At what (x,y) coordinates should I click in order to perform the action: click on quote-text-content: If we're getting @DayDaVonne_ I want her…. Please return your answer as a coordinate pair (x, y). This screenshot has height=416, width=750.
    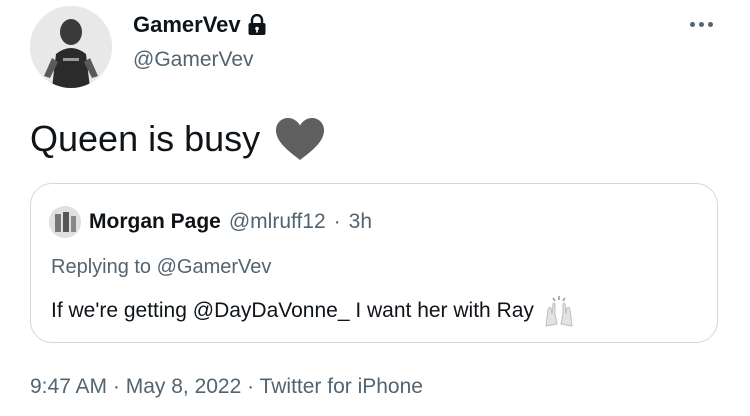
    Looking at the image, I should click on (292, 310).